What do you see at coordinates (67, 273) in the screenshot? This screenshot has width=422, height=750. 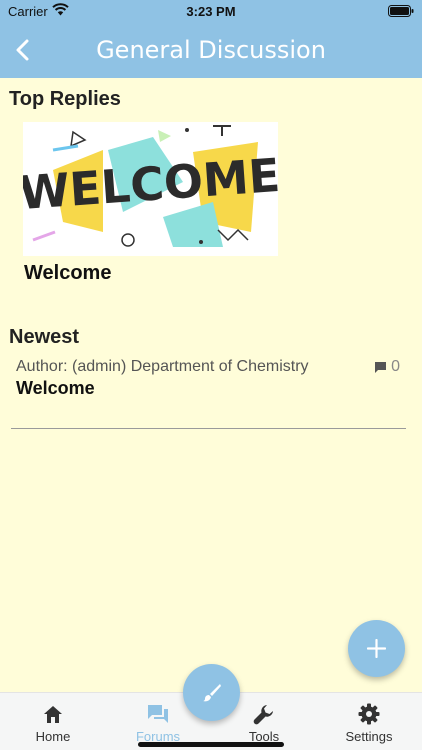 I see `top-reply-title: Welcome` at bounding box center [67, 273].